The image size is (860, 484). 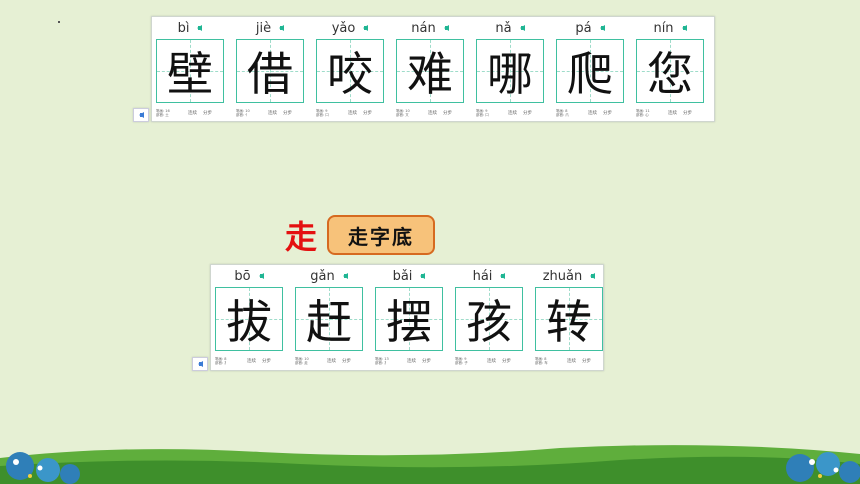 I want to click on card-info: 笔画: 11 部首: 心连续 分步, so click(x=670, y=113).